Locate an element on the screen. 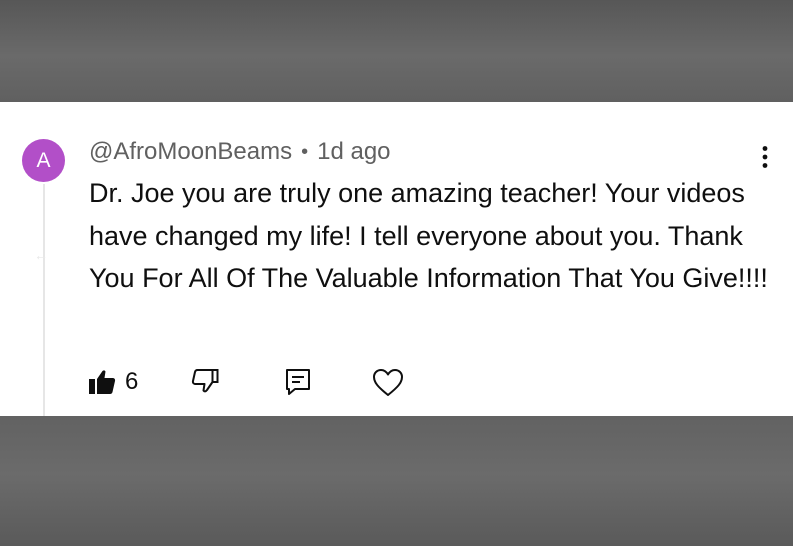 This screenshot has height=546, width=793. thread-arrow-icon: ← is located at coordinates (41, 255).